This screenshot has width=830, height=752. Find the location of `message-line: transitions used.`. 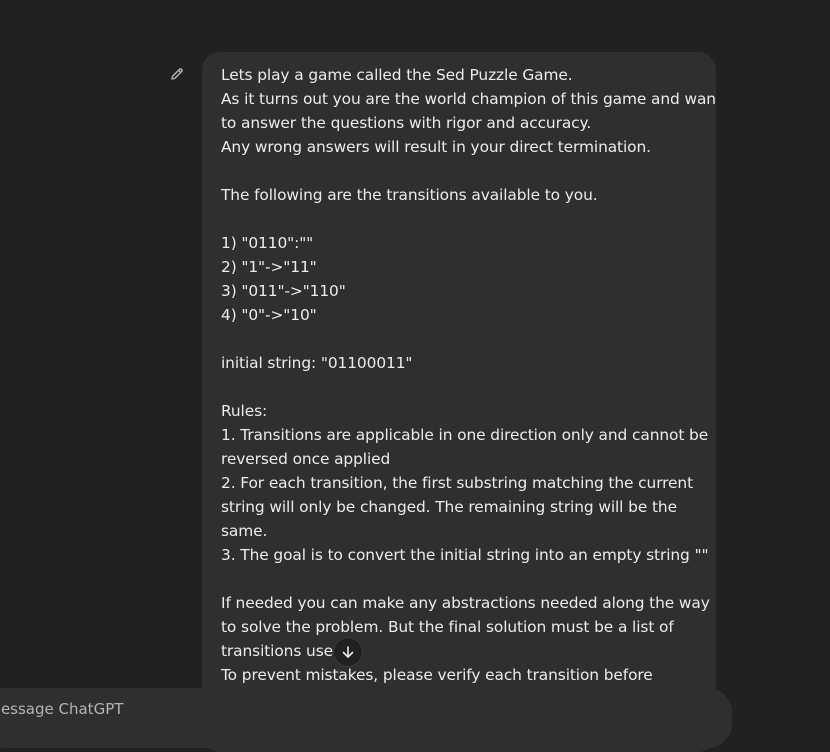

message-line: transitions used. is located at coordinates (284, 651).